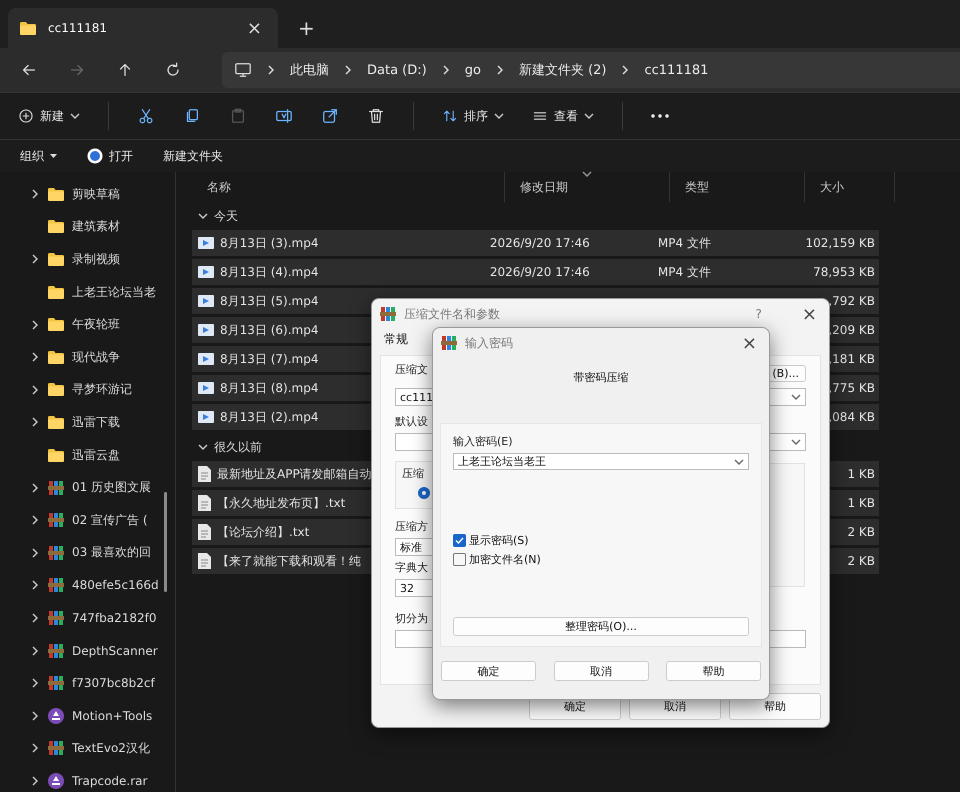 This screenshot has height=792, width=960. What do you see at coordinates (489, 343) in the screenshot?
I see `dialog-title: 输入密码` at bounding box center [489, 343].